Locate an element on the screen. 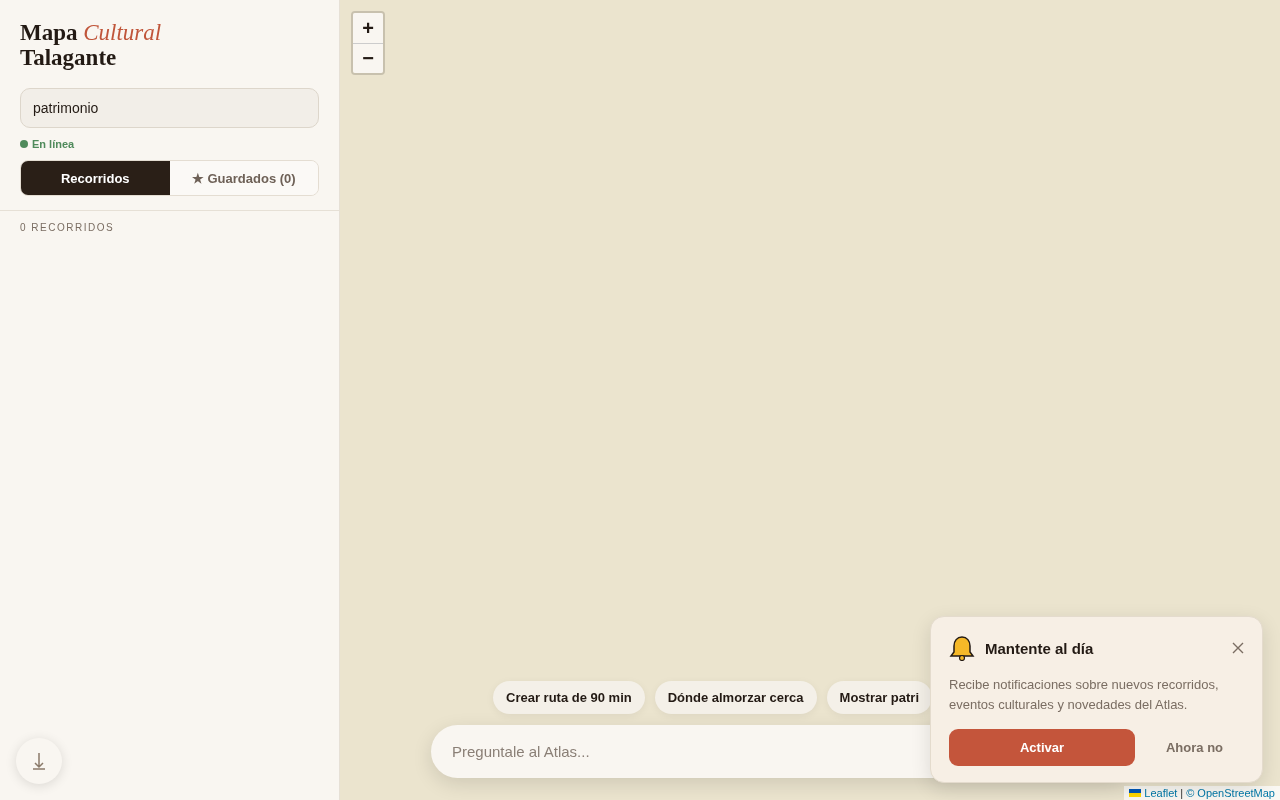  download-icon is located at coordinates (39, 761).